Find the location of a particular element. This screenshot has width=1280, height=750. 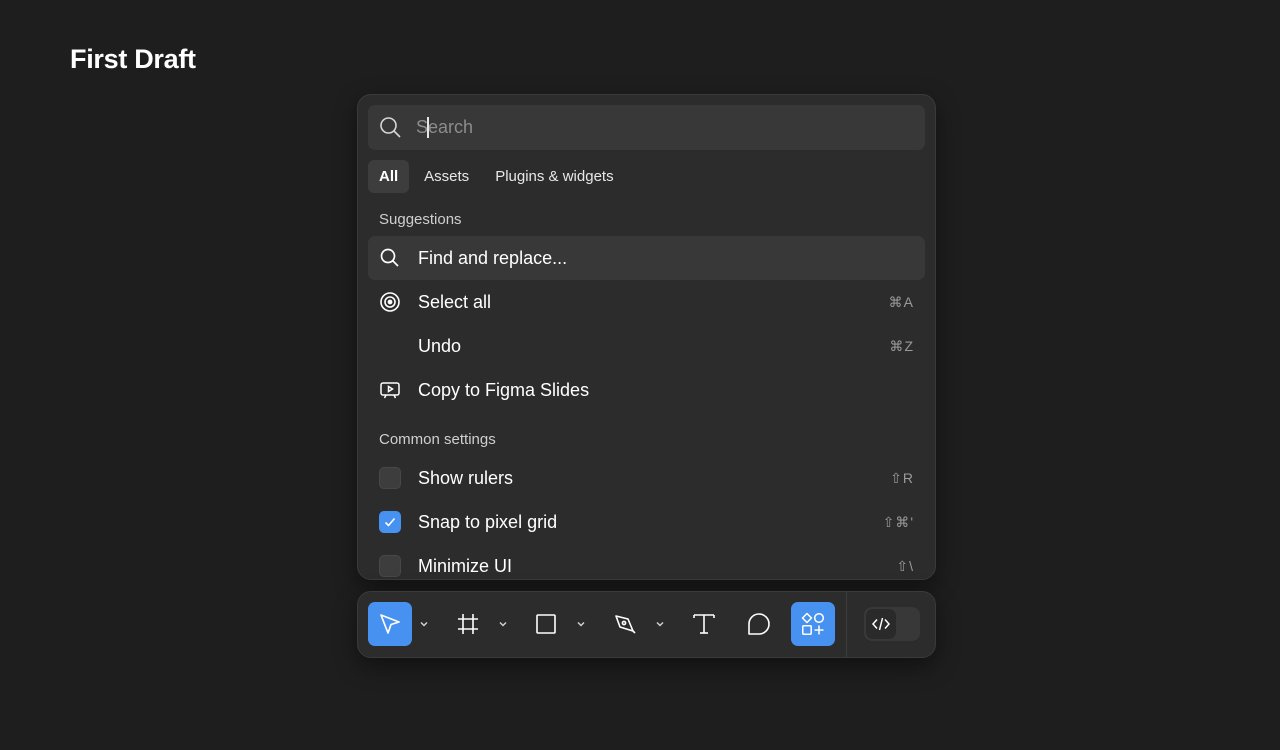

document-title: First Draft is located at coordinates (133, 59).